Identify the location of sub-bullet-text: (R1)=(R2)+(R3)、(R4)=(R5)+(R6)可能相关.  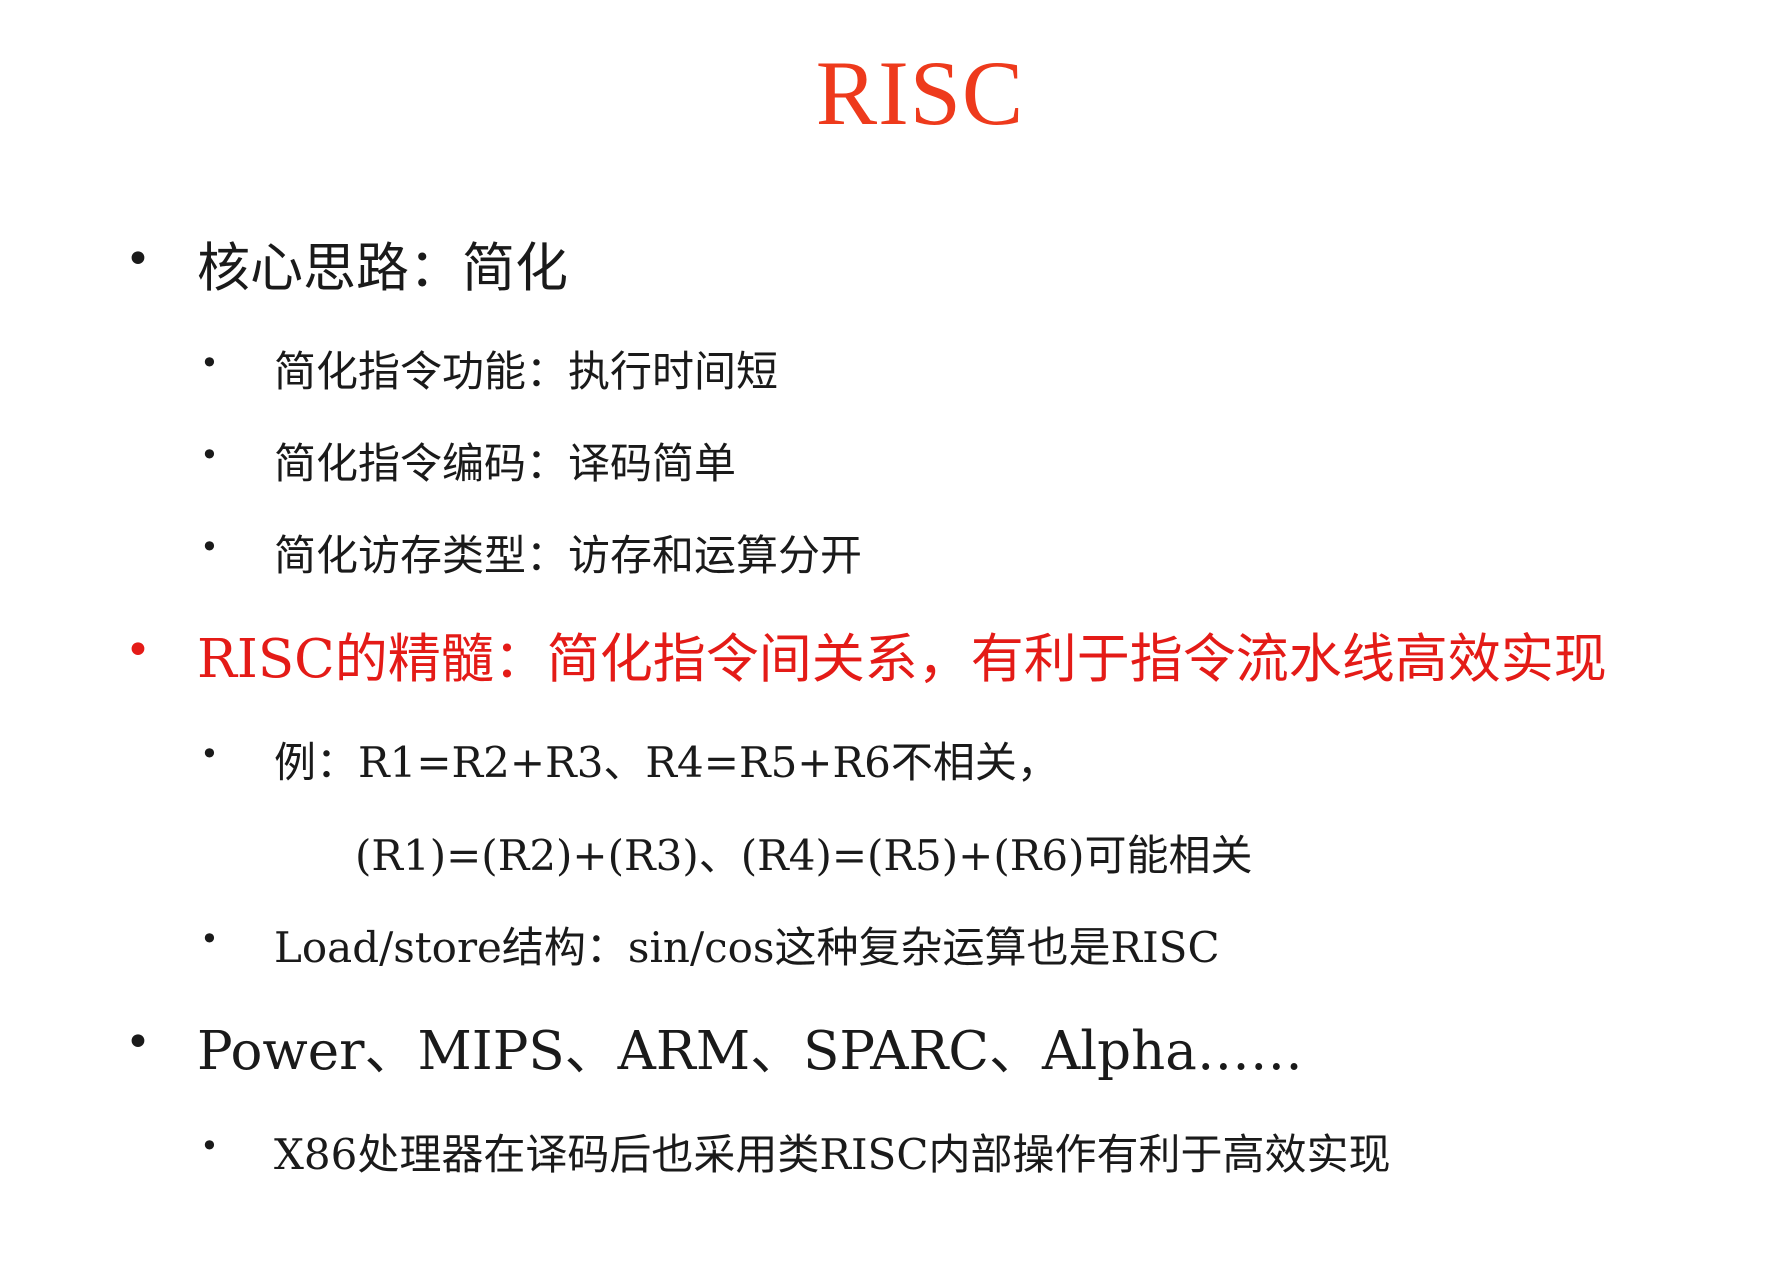
(804, 855).